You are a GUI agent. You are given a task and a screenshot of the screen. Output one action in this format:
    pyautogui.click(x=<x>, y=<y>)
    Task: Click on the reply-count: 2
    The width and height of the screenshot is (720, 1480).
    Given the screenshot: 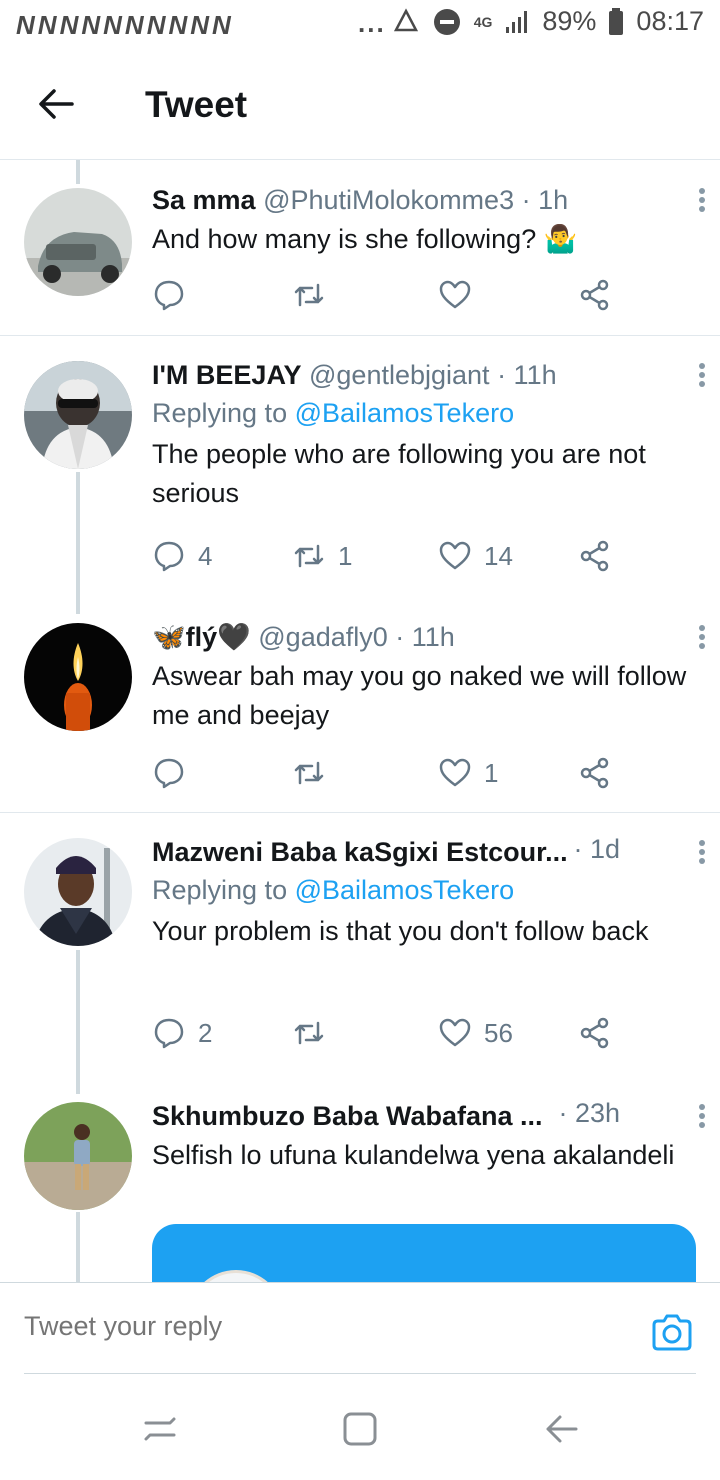 What is the action you would take?
    pyautogui.click(x=205, y=1032)
    